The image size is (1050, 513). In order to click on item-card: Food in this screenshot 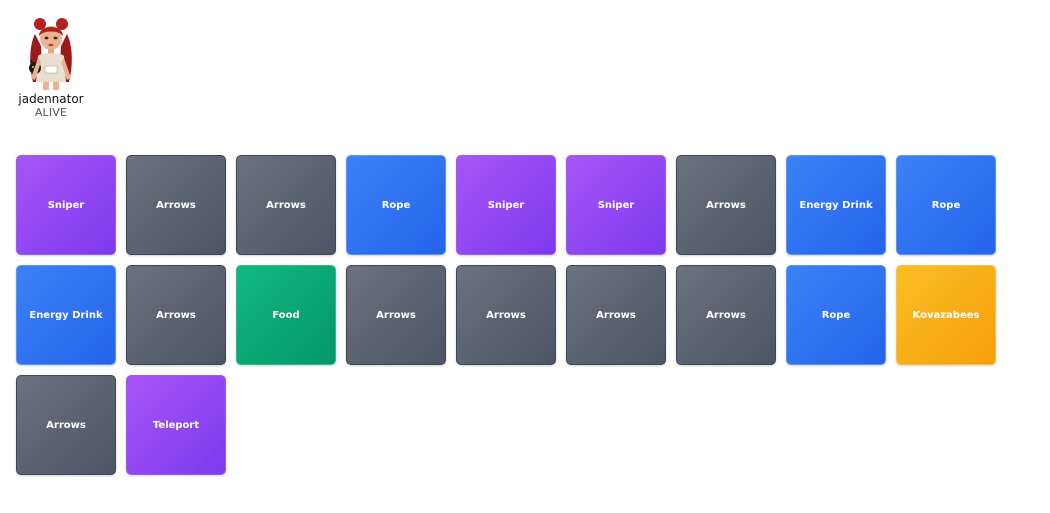, I will do `click(286, 315)`.